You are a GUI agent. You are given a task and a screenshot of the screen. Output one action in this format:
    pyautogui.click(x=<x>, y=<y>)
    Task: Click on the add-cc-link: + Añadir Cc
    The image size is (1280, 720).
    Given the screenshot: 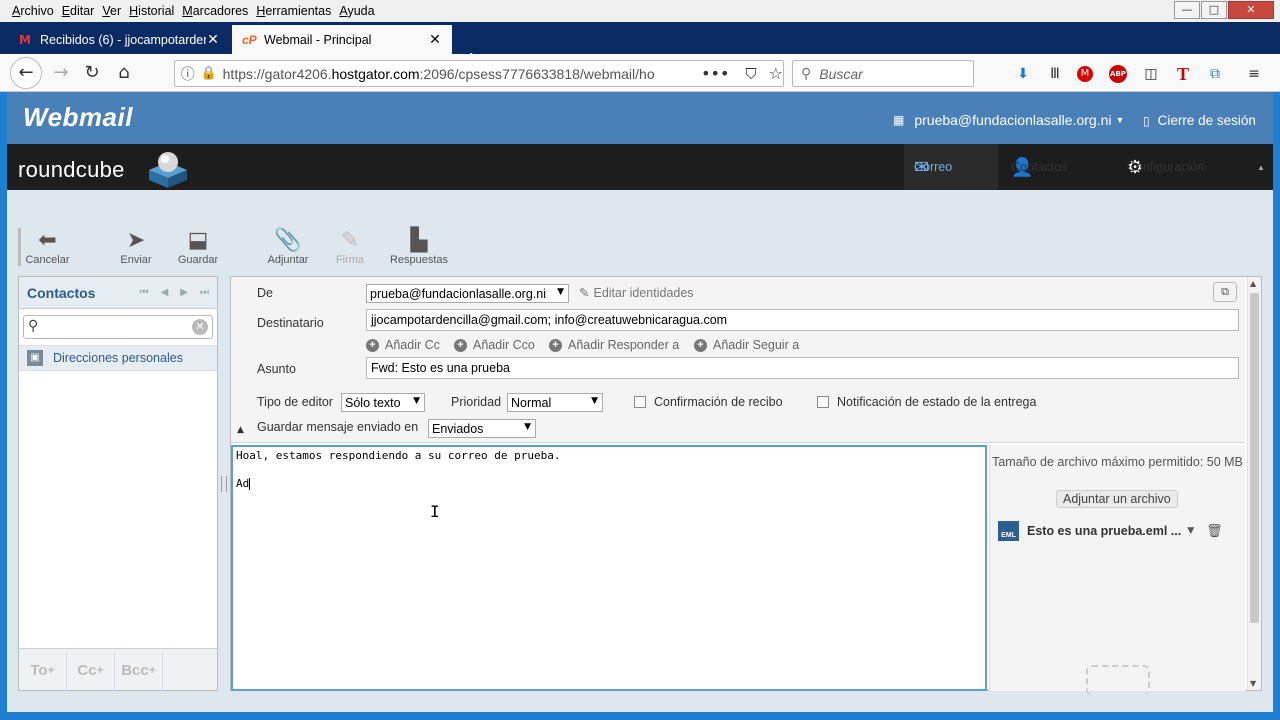 What is the action you would take?
    pyautogui.click(x=403, y=345)
    